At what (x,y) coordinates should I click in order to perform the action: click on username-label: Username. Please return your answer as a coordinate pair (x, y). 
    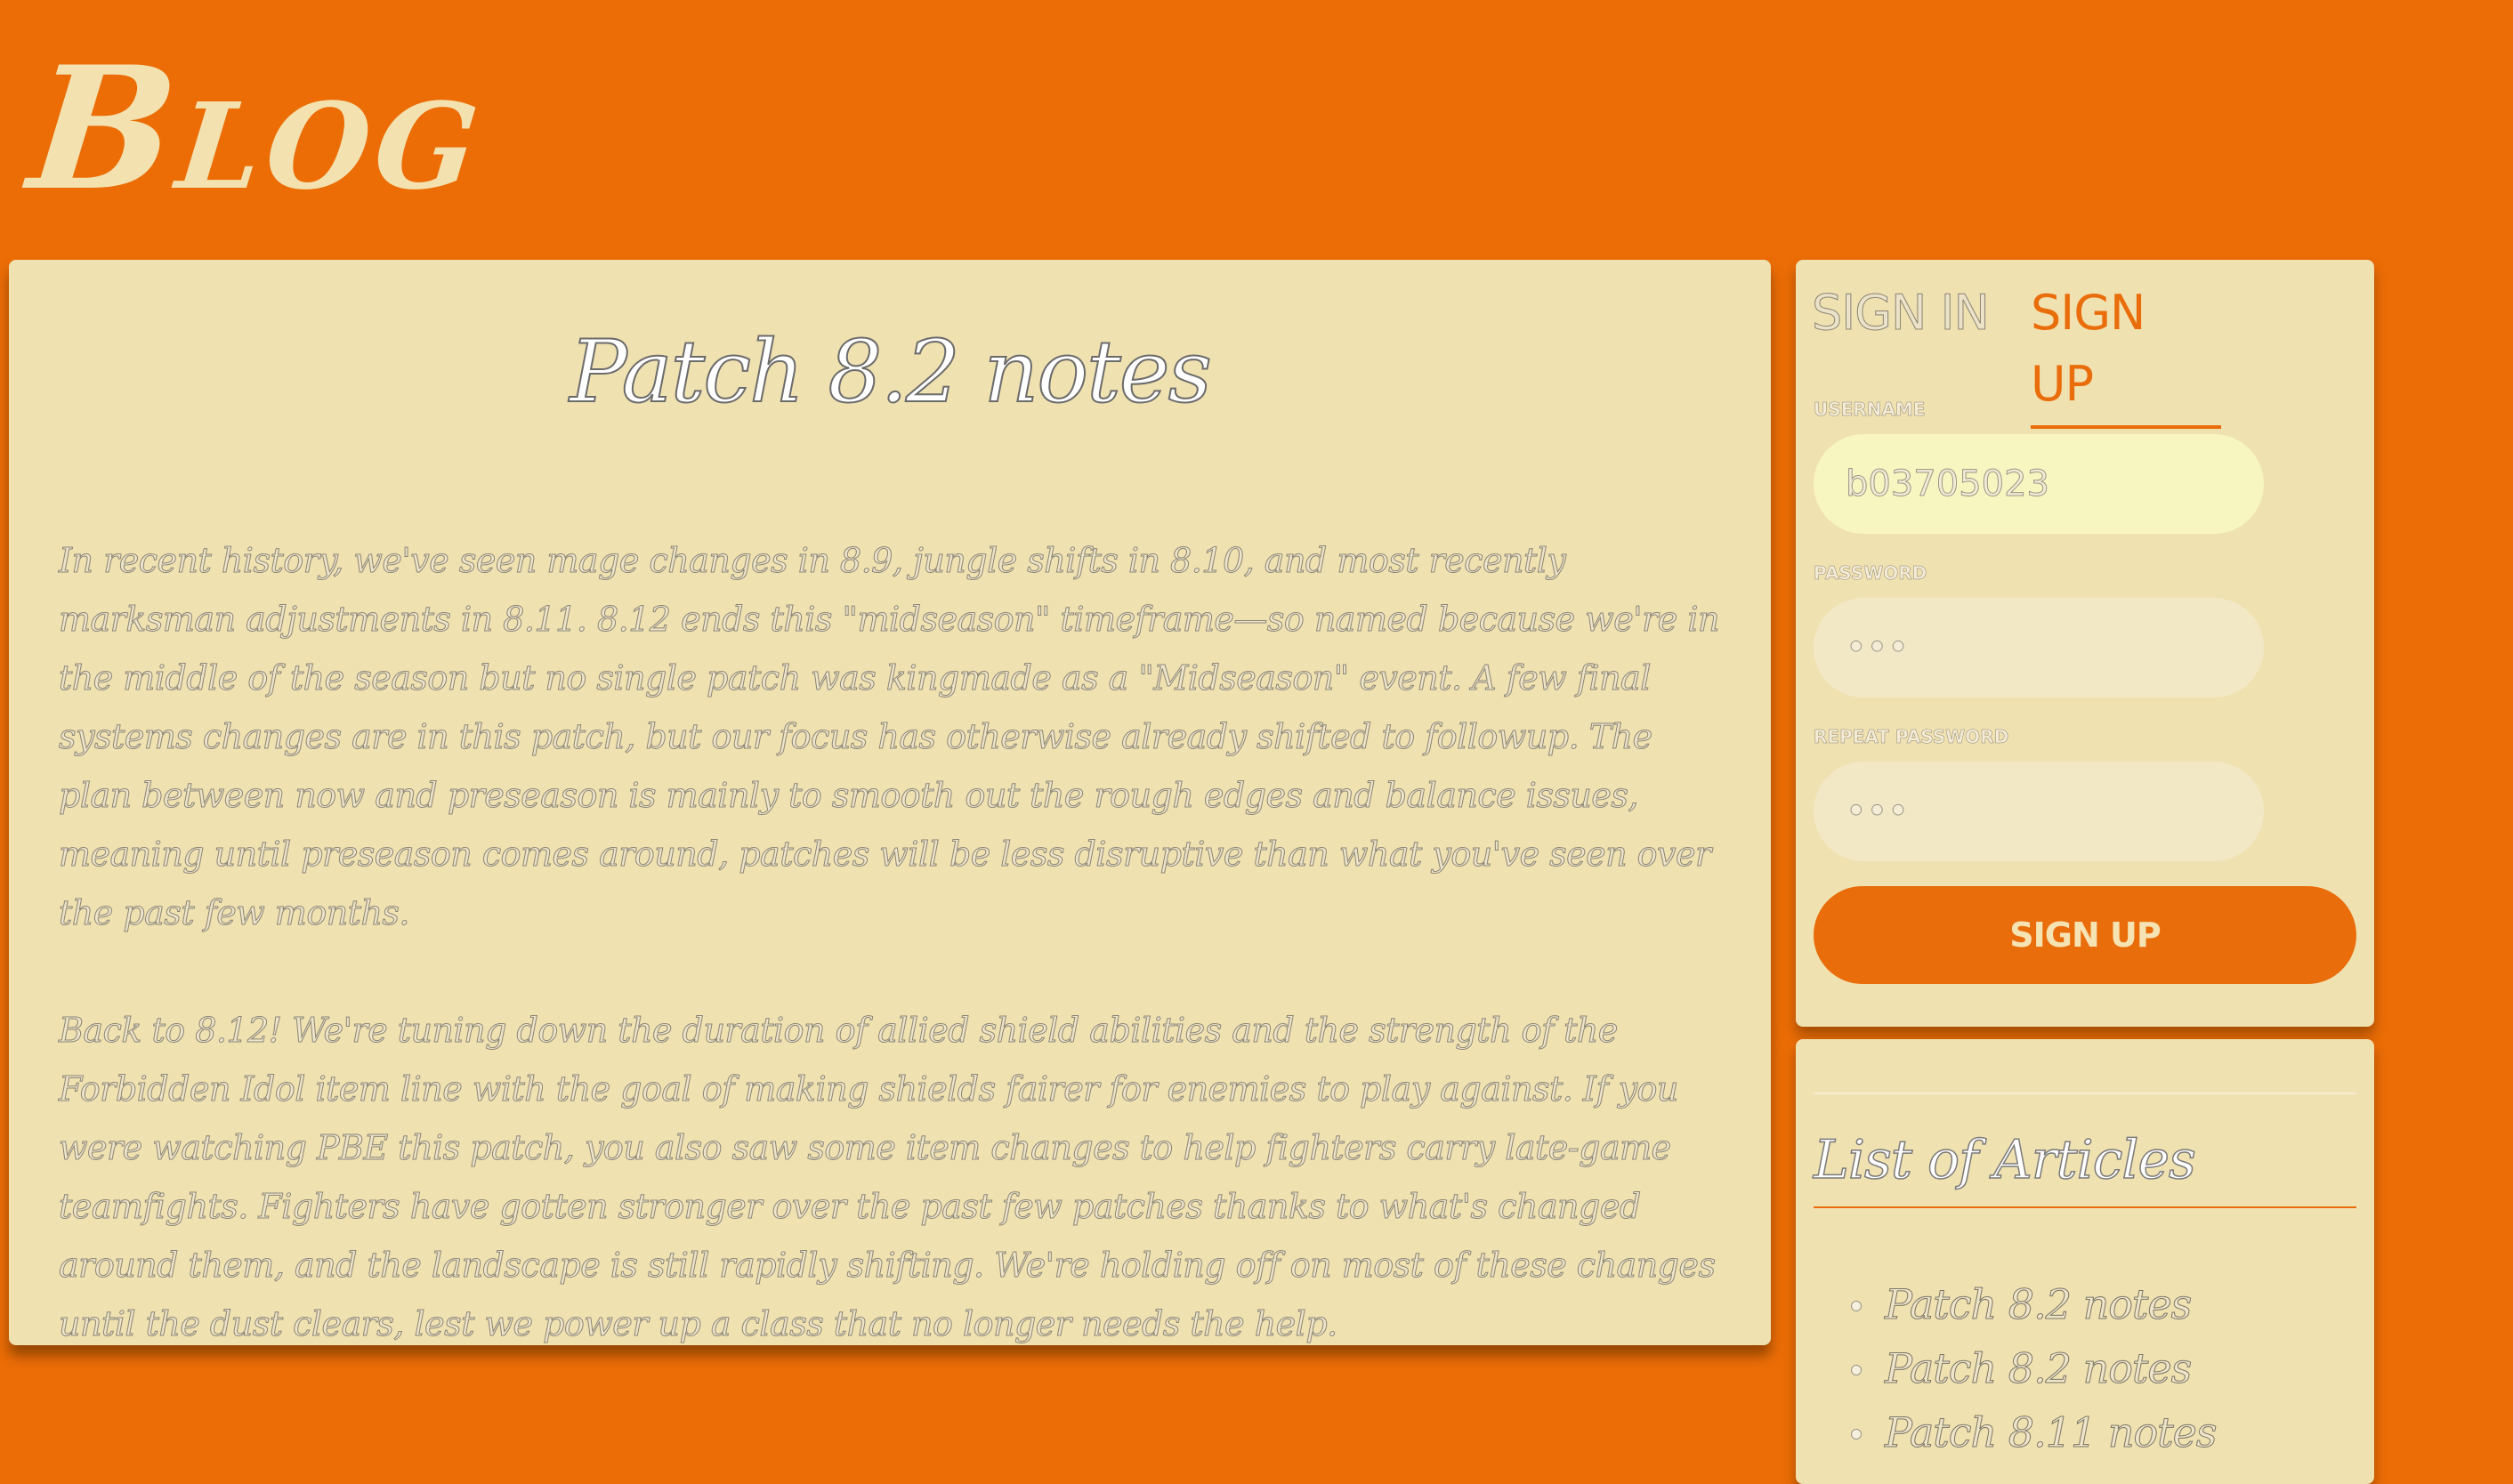
    Looking at the image, I should click on (1870, 410).